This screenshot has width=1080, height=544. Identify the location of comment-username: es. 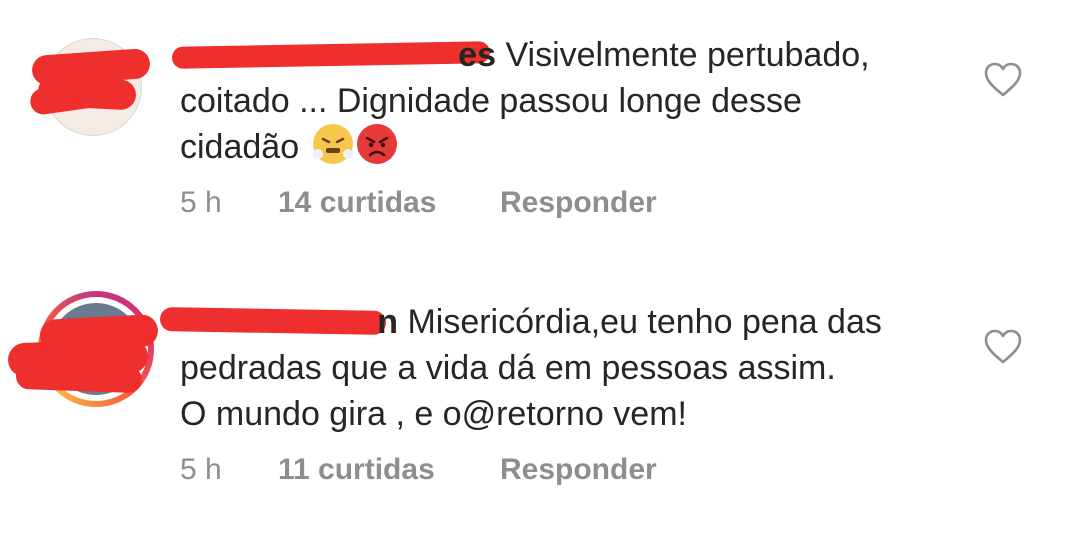
(477, 55).